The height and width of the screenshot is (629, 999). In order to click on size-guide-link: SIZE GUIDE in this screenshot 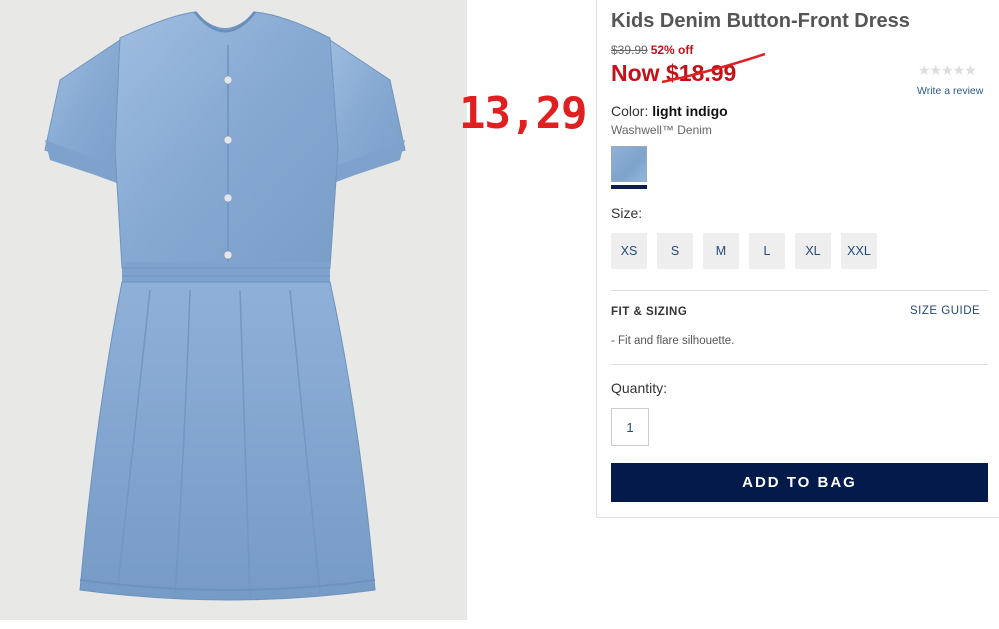, I will do `click(945, 311)`.